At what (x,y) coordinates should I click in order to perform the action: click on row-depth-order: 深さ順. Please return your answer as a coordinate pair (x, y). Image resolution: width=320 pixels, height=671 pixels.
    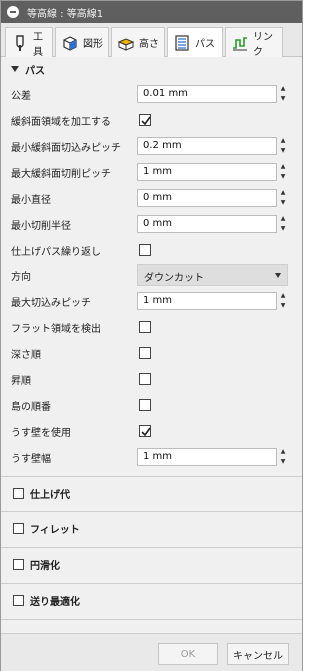
    Looking at the image, I should click on (151, 353).